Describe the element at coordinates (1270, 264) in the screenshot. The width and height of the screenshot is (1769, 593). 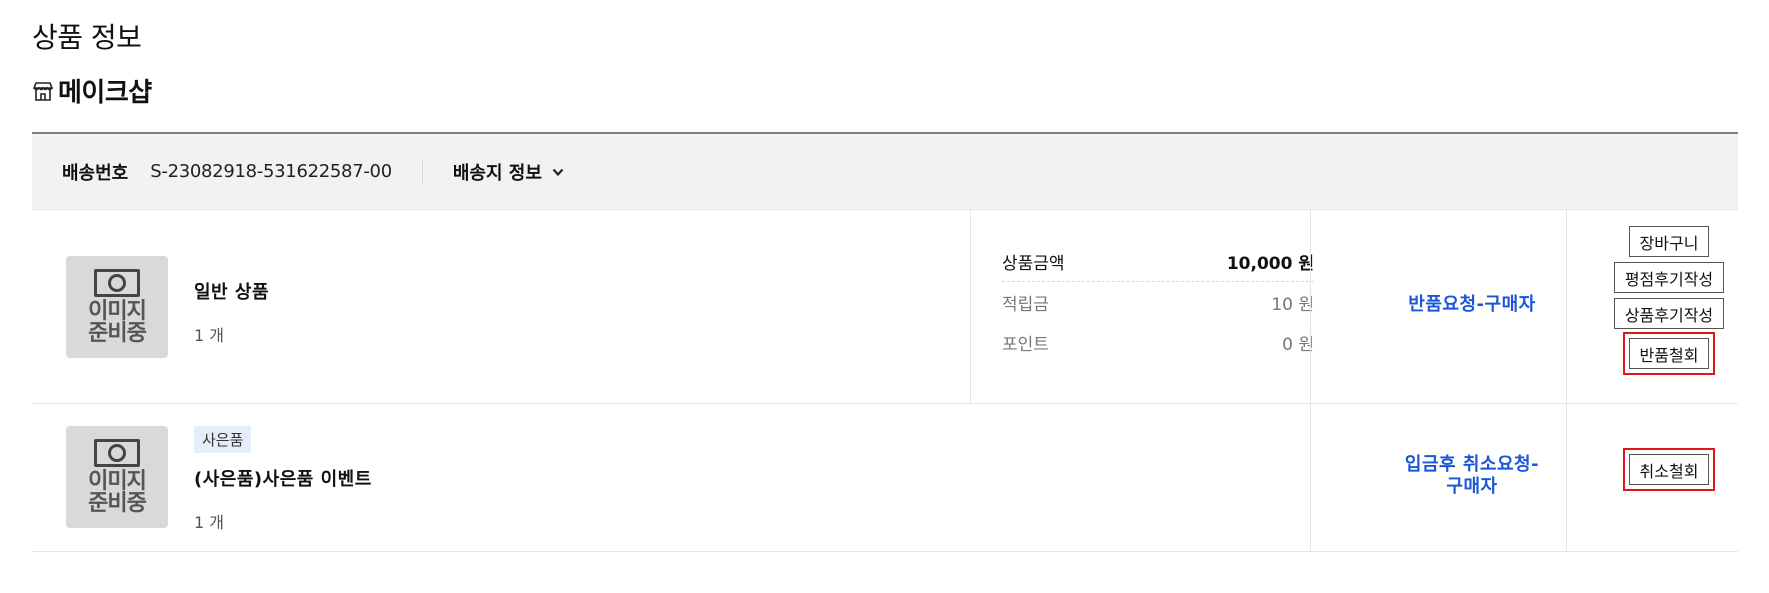
I see `price-amount-value: 10,000 원` at that location.